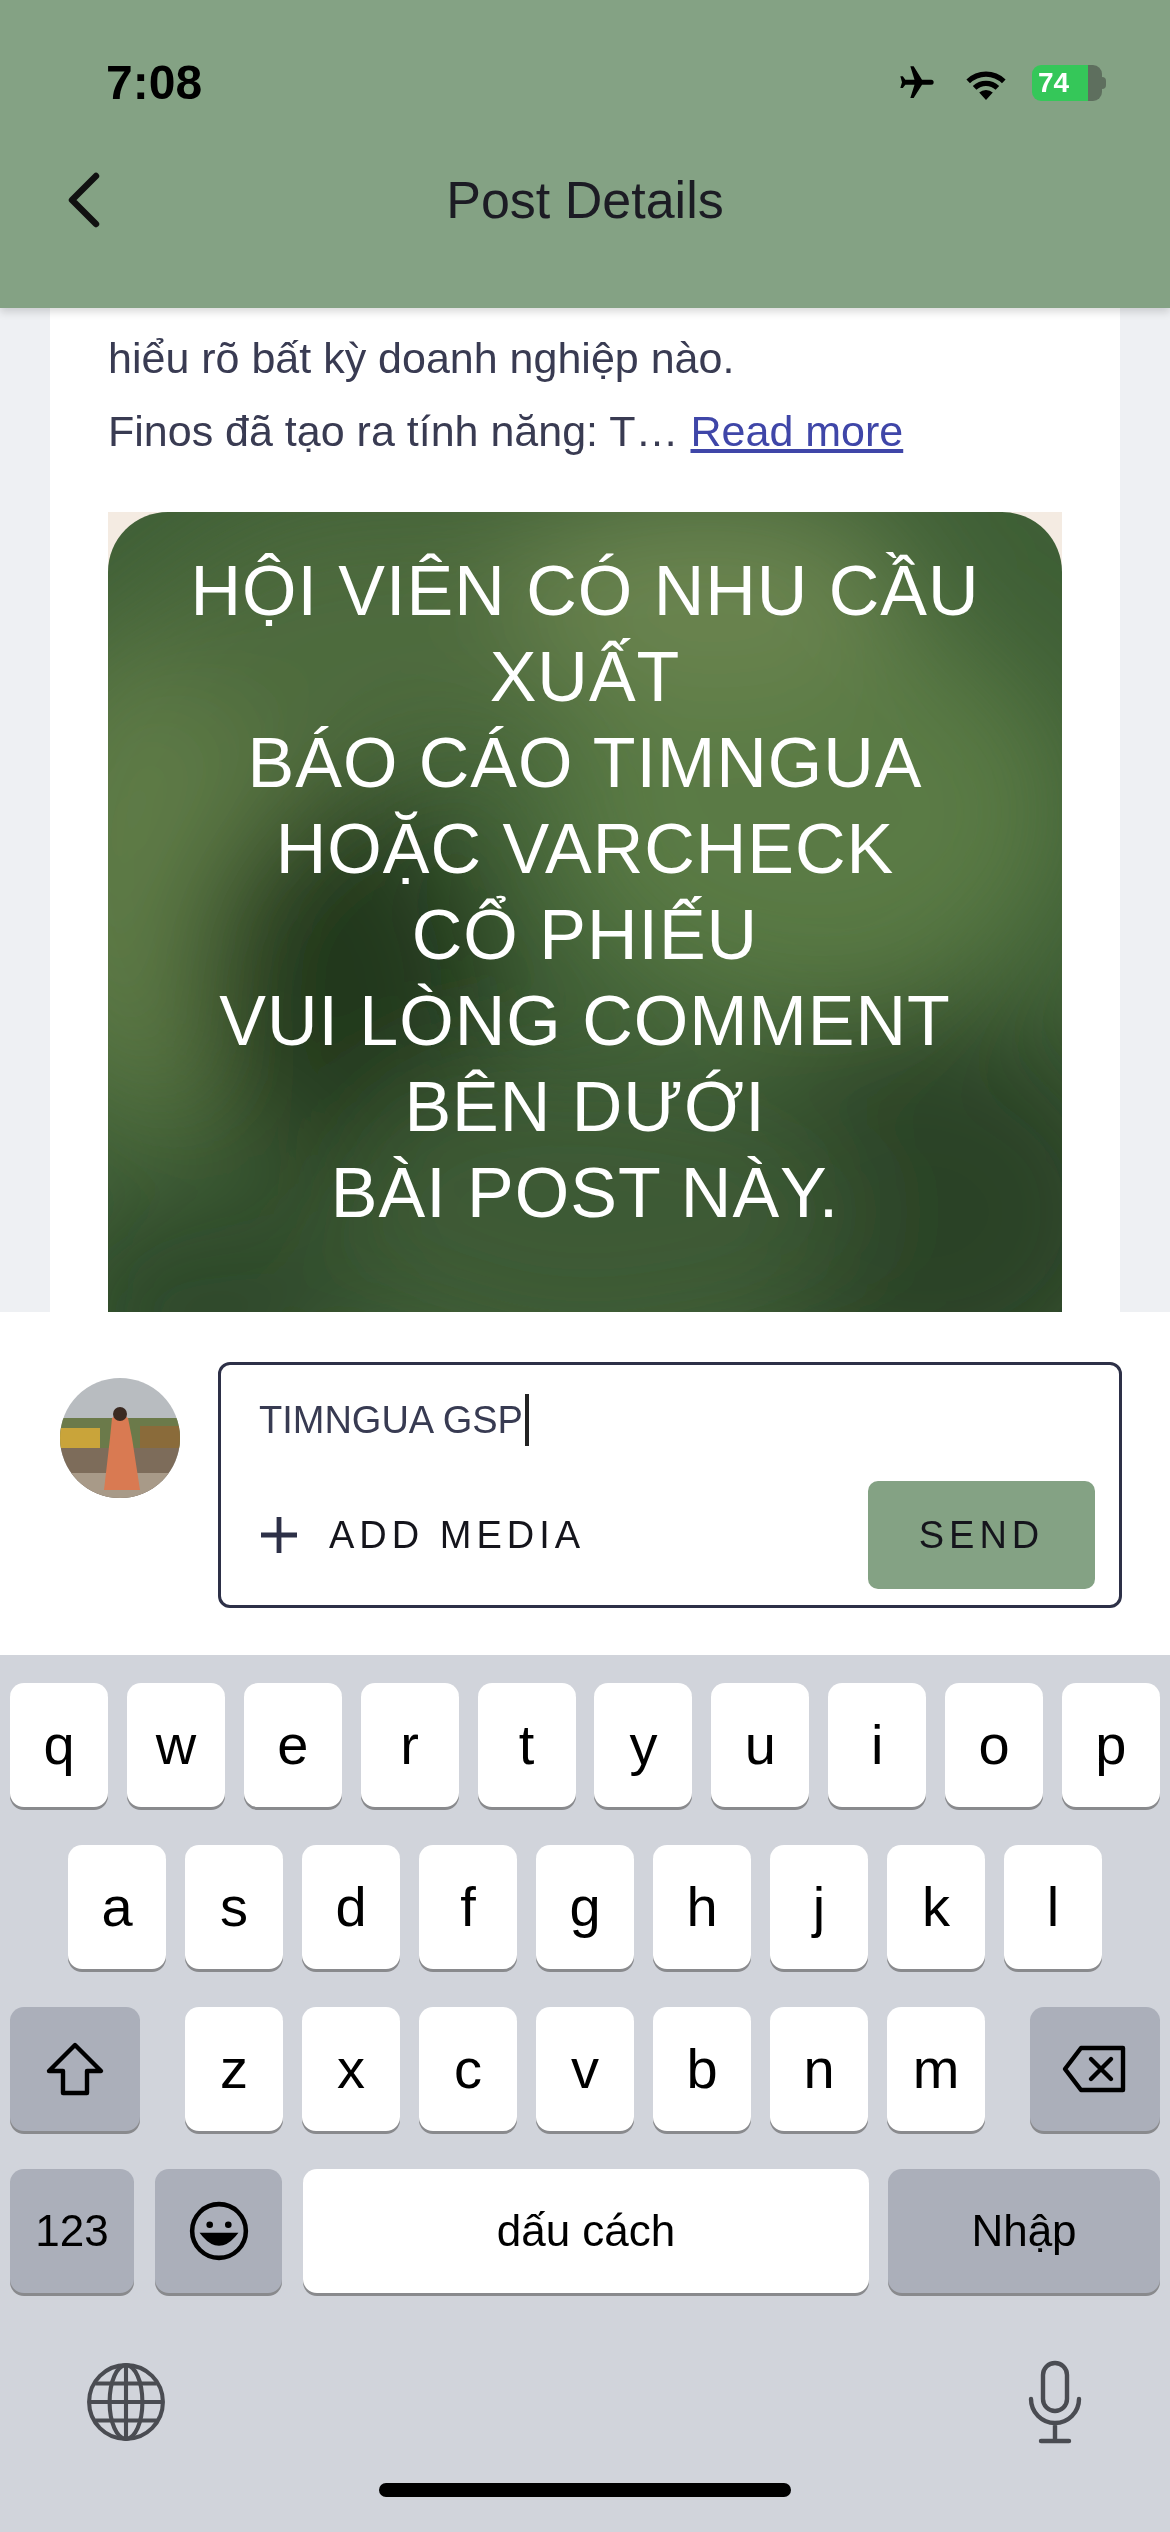 The height and width of the screenshot is (2532, 1170). I want to click on shift-icon, so click(75, 2069).